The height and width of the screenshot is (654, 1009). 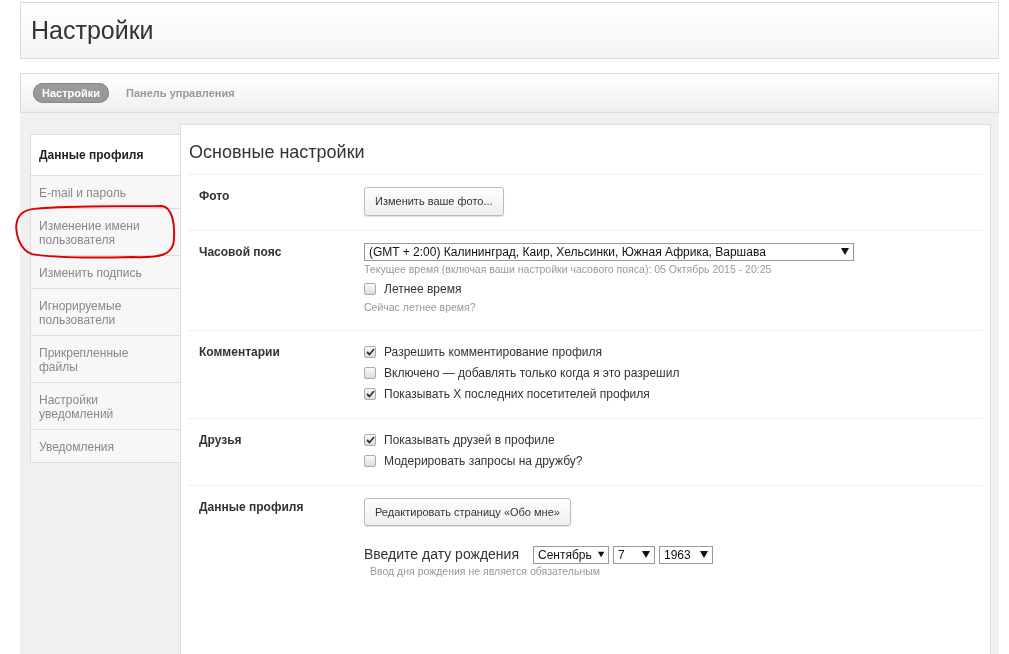 What do you see at coordinates (180, 93) in the screenshot?
I see `tab: Панель управления` at bounding box center [180, 93].